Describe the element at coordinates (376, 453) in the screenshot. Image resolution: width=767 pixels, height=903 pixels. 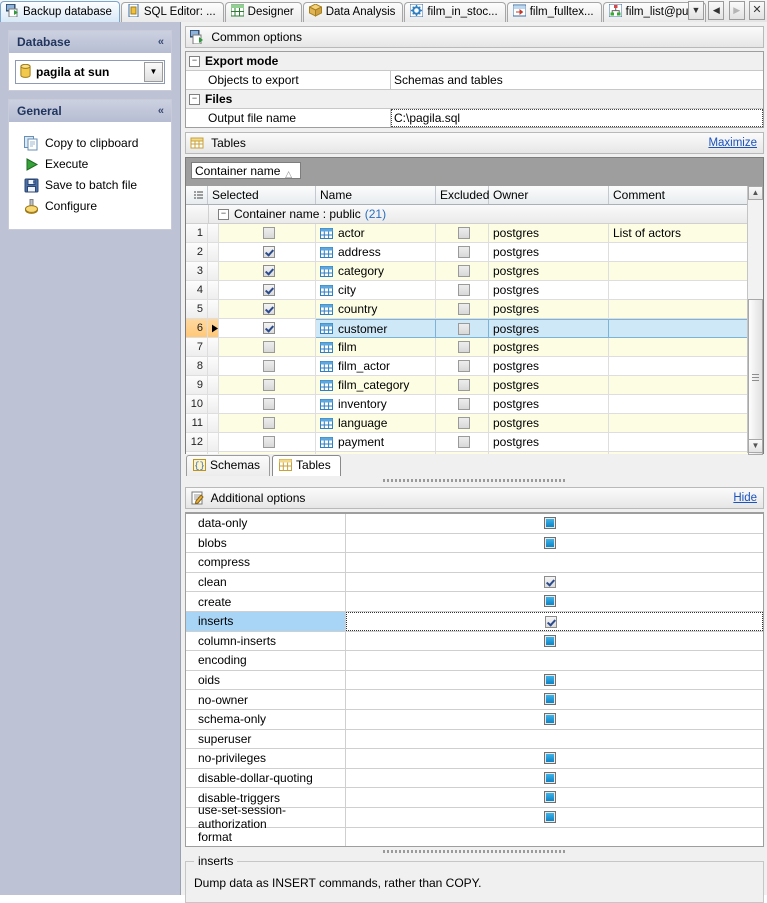
I see `row-name-cell` at that location.